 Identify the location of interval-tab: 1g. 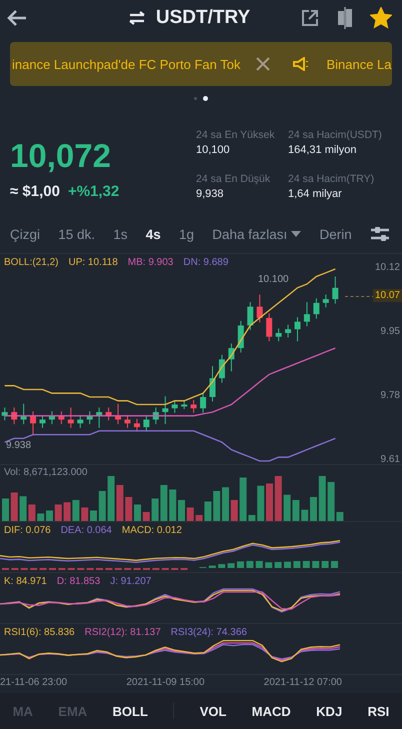
(186, 234).